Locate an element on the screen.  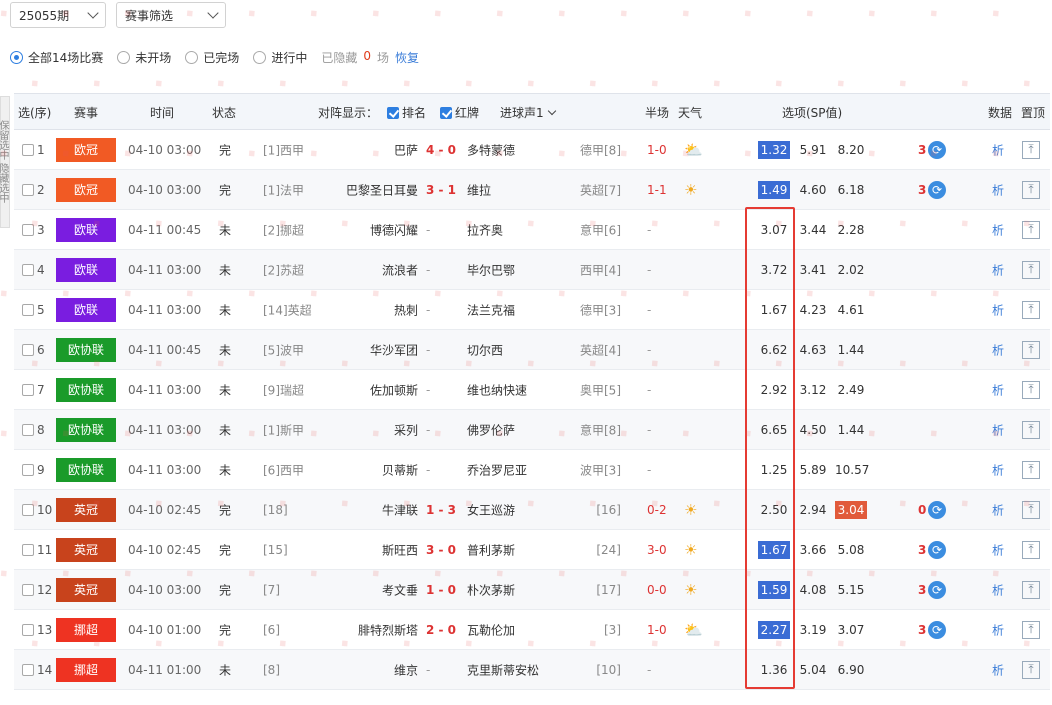
sp-option-2: 3.66 is located at coordinates (813, 550).